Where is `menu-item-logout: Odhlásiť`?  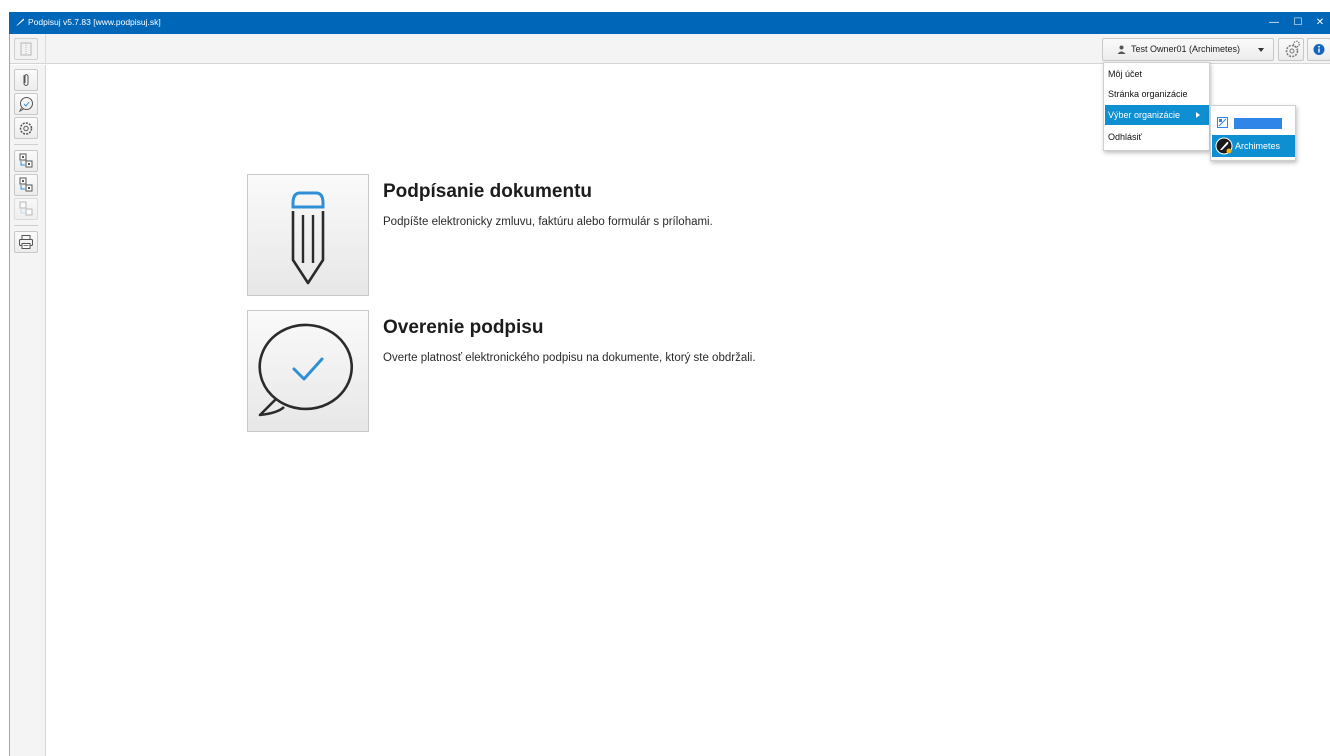
menu-item-logout: Odhlásiť is located at coordinates (1157, 137).